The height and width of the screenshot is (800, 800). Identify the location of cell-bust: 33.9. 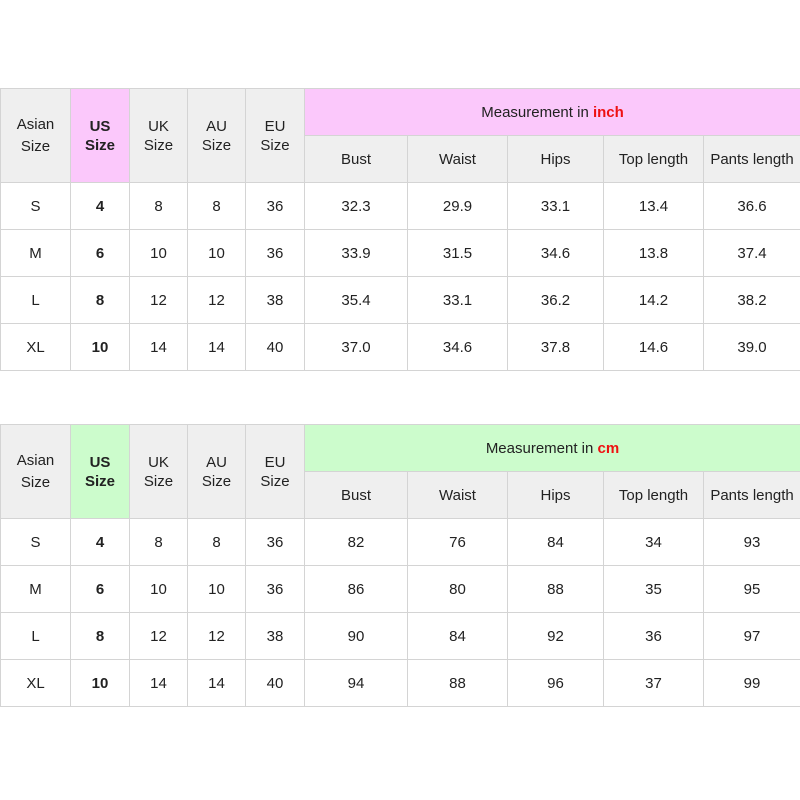
(356, 253).